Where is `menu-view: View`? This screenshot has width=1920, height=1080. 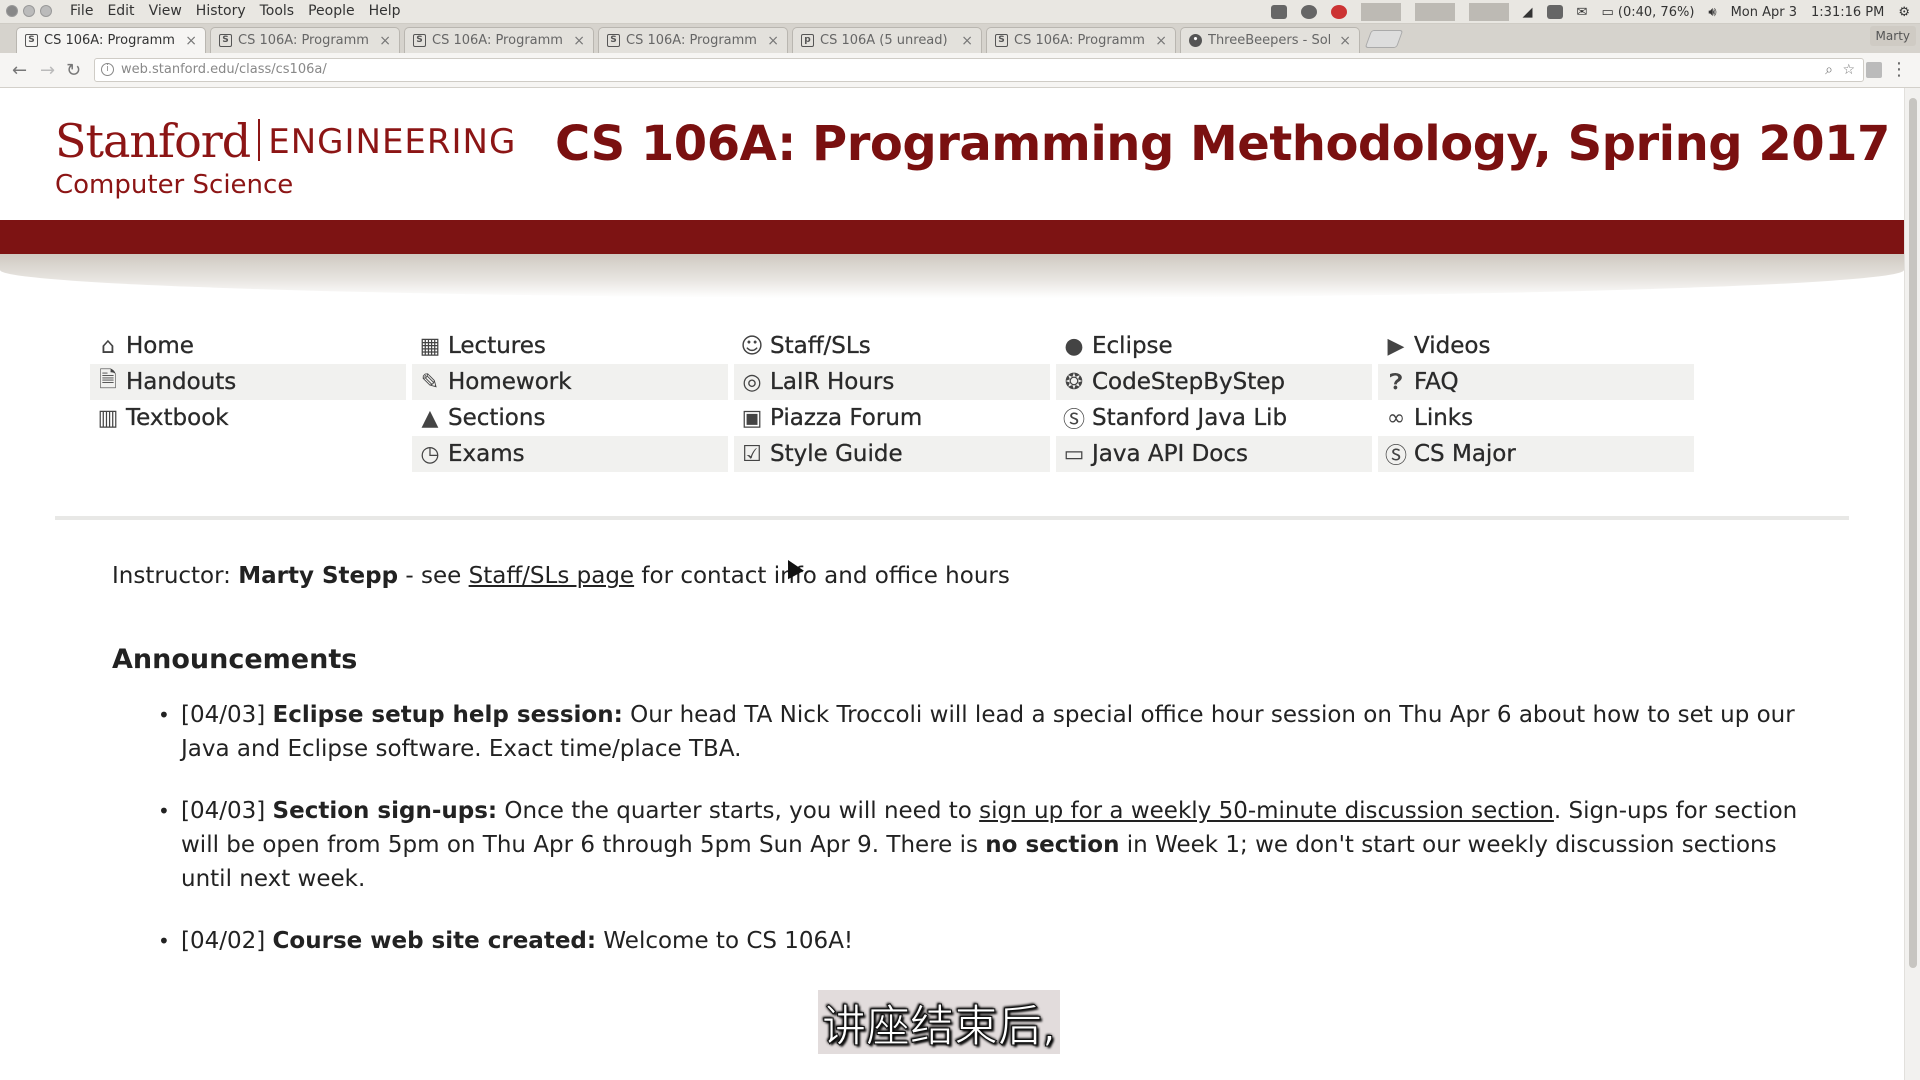 menu-view: View is located at coordinates (165, 11).